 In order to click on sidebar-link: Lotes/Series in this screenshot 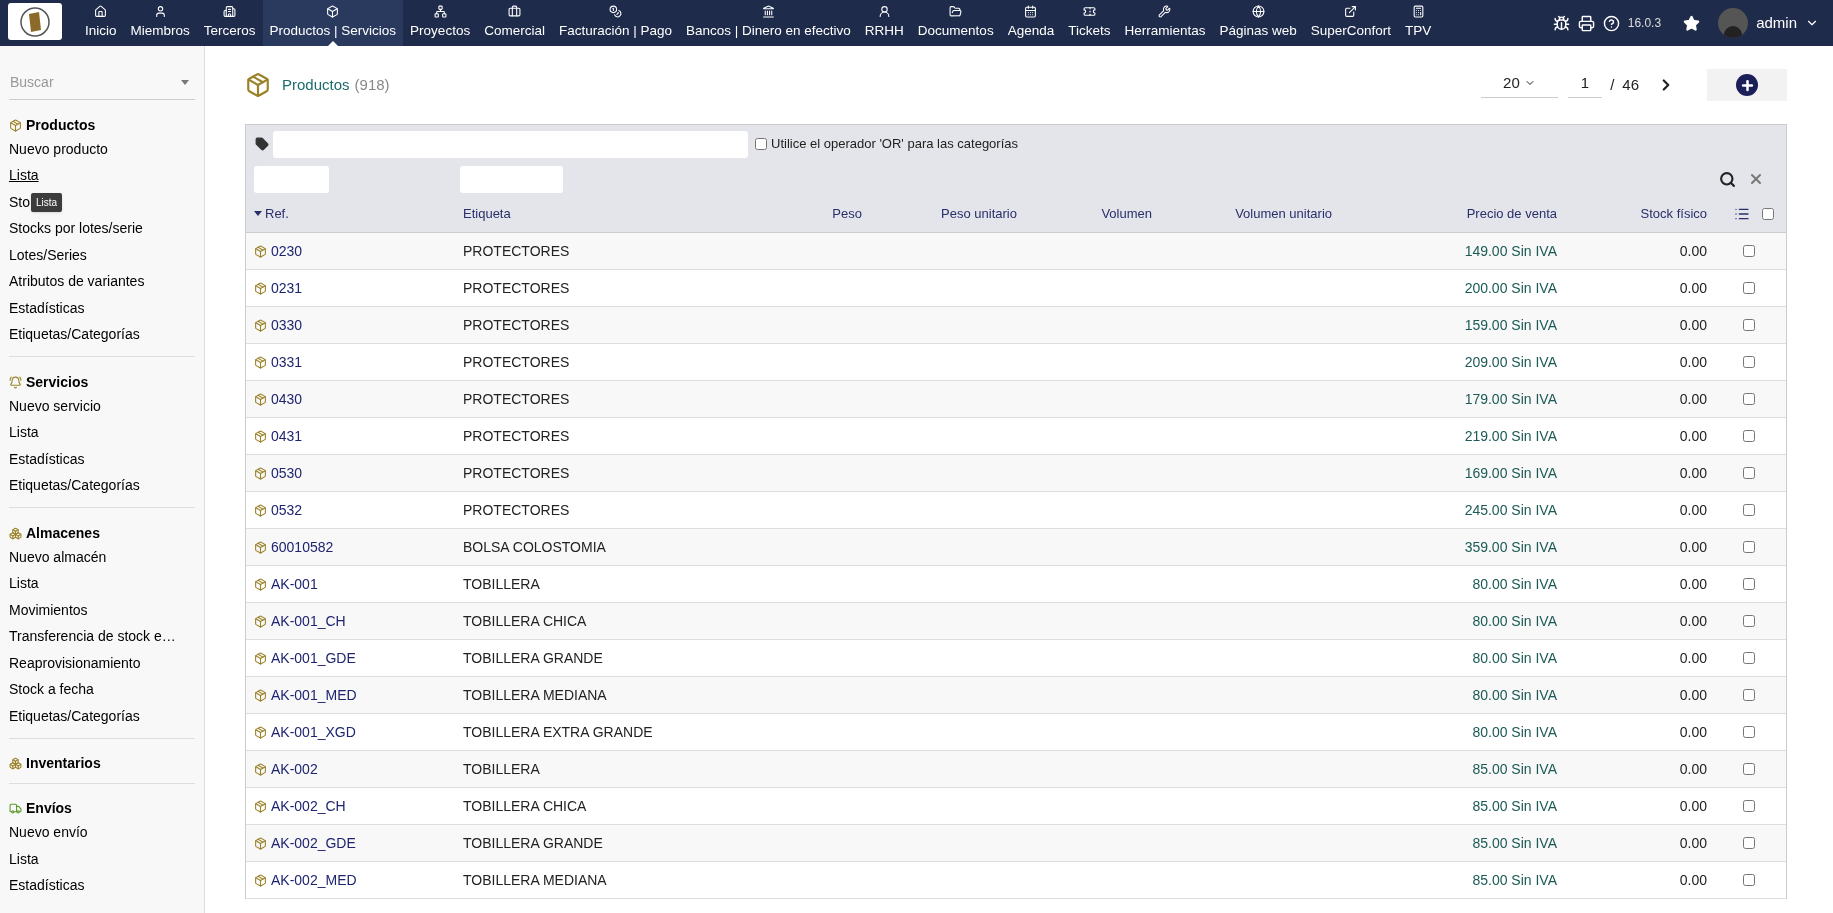, I will do `click(48, 255)`.